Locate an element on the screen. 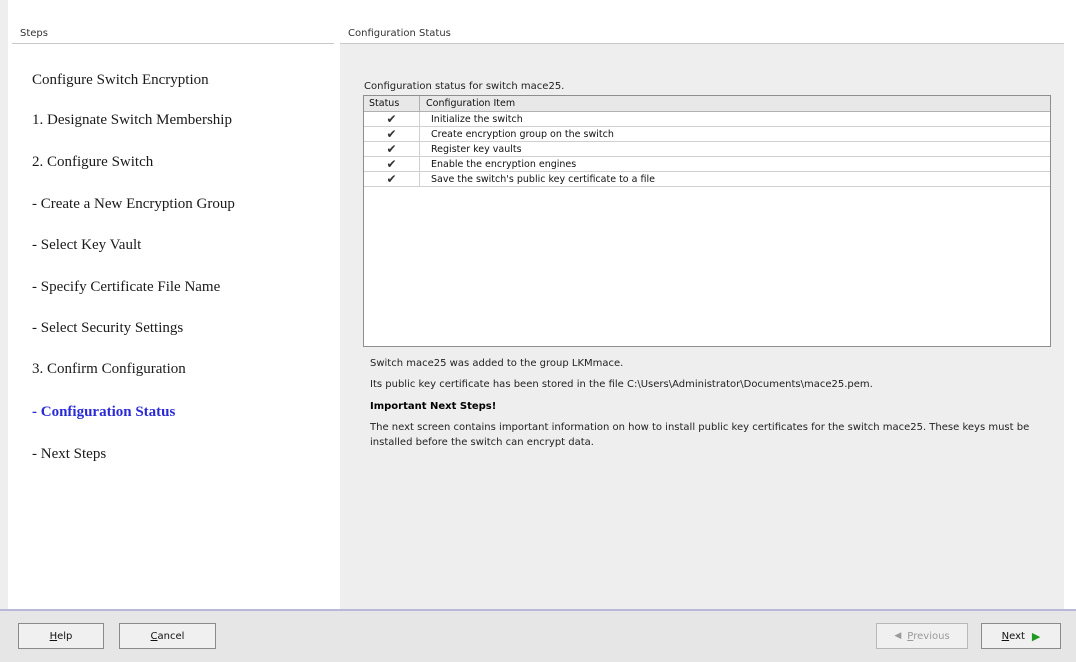 This screenshot has width=1076, height=662. table-row: ✔ Register key vaults is located at coordinates (707, 149).